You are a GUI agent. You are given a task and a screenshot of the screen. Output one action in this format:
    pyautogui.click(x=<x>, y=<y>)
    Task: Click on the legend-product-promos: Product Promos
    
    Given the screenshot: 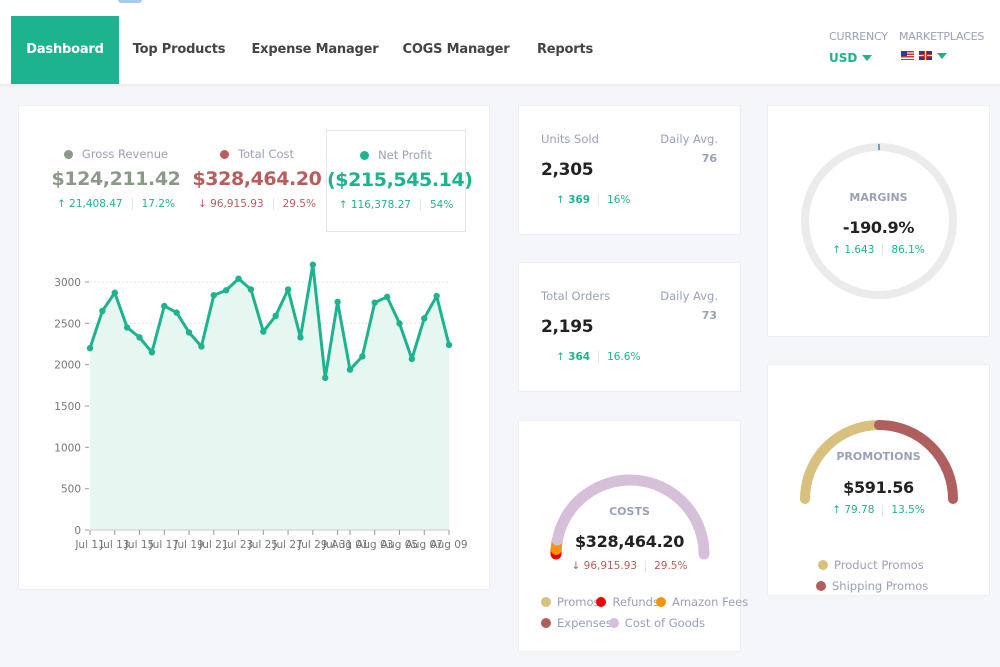 What is the action you would take?
    pyautogui.click(x=871, y=565)
    